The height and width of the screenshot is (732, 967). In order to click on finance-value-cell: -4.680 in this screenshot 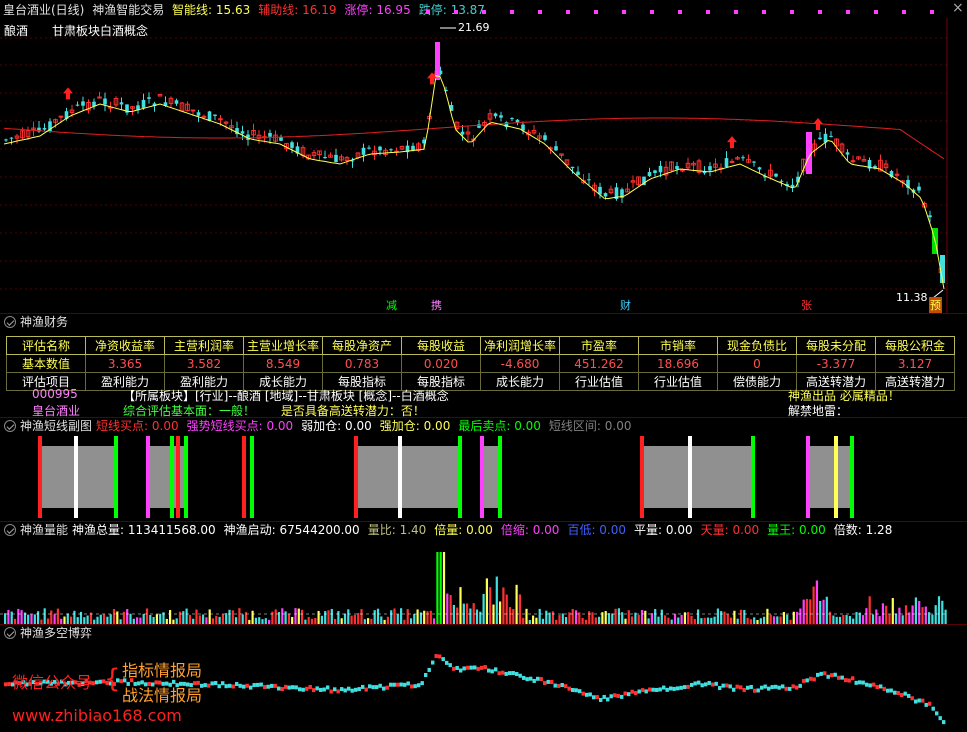, I will do `click(520, 363)`.